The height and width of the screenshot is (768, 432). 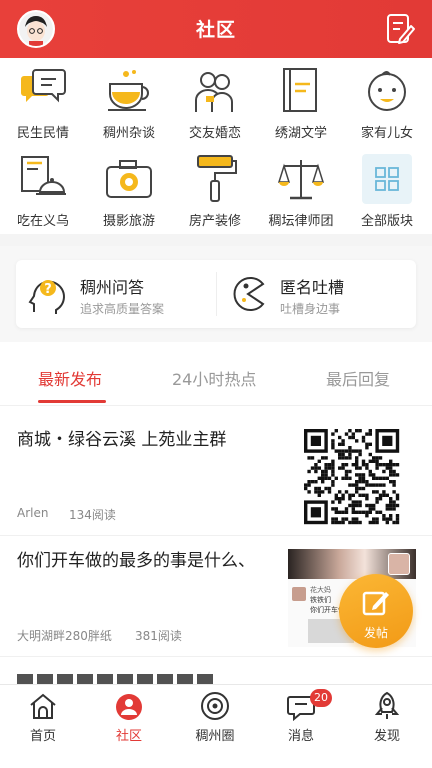 I want to click on chat-name: 花大妈, so click(x=320, y=590).